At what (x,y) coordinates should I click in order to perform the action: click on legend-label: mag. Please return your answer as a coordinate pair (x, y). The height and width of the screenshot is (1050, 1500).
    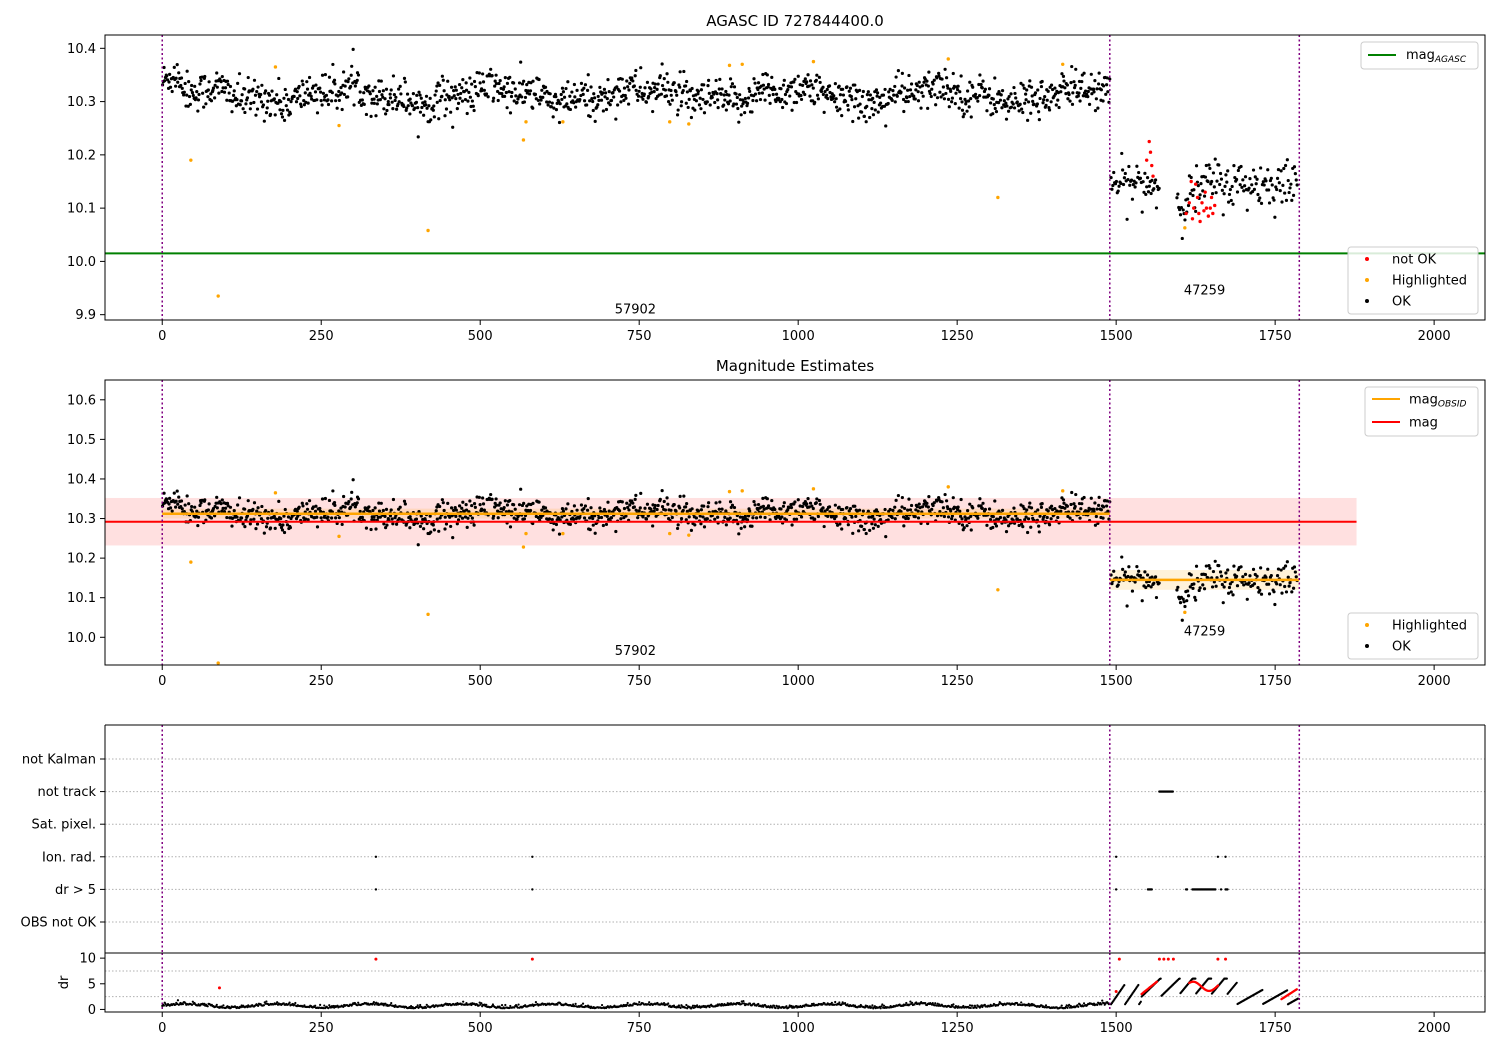
    Looking at the image, I should click on (1423, 423).